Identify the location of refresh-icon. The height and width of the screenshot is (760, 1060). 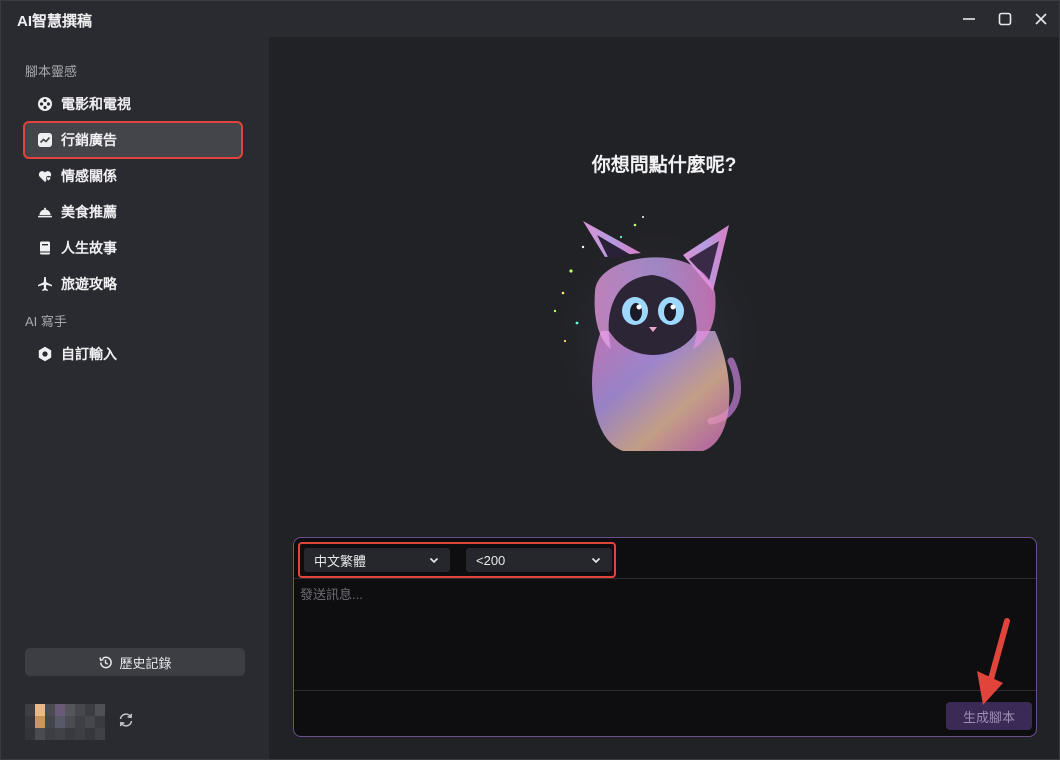
(126, 720).